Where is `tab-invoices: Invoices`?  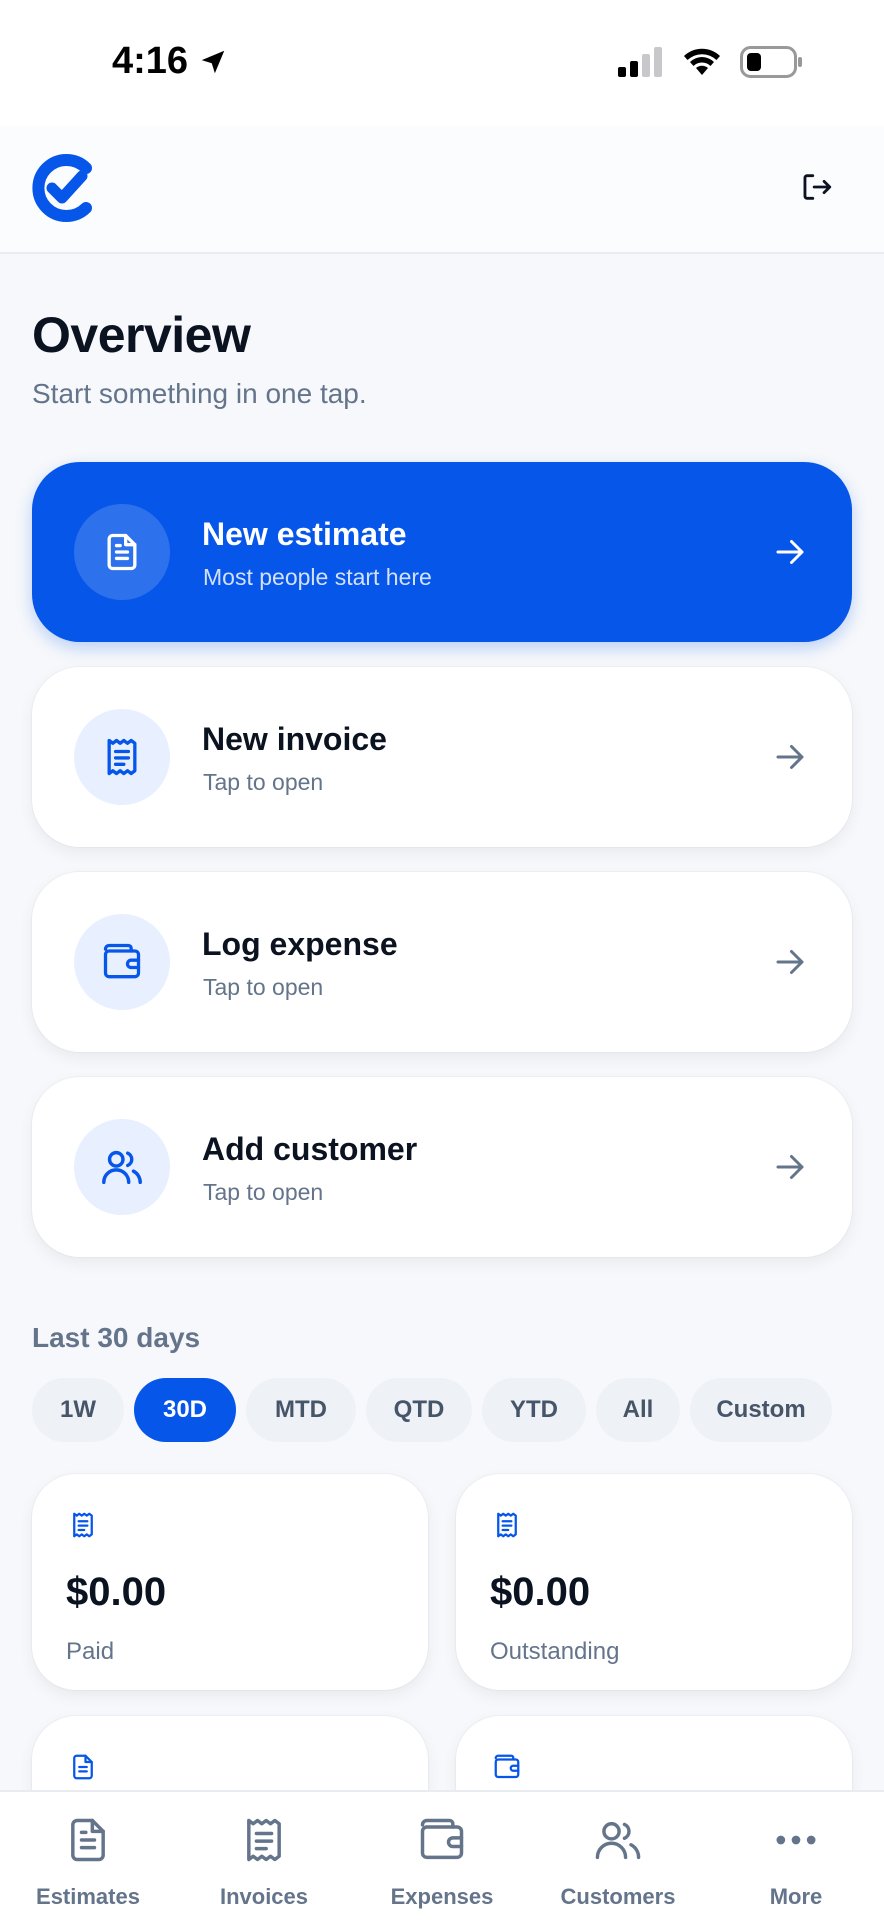
tab-invoices: Invoices is located at coordinates (264, 1856).